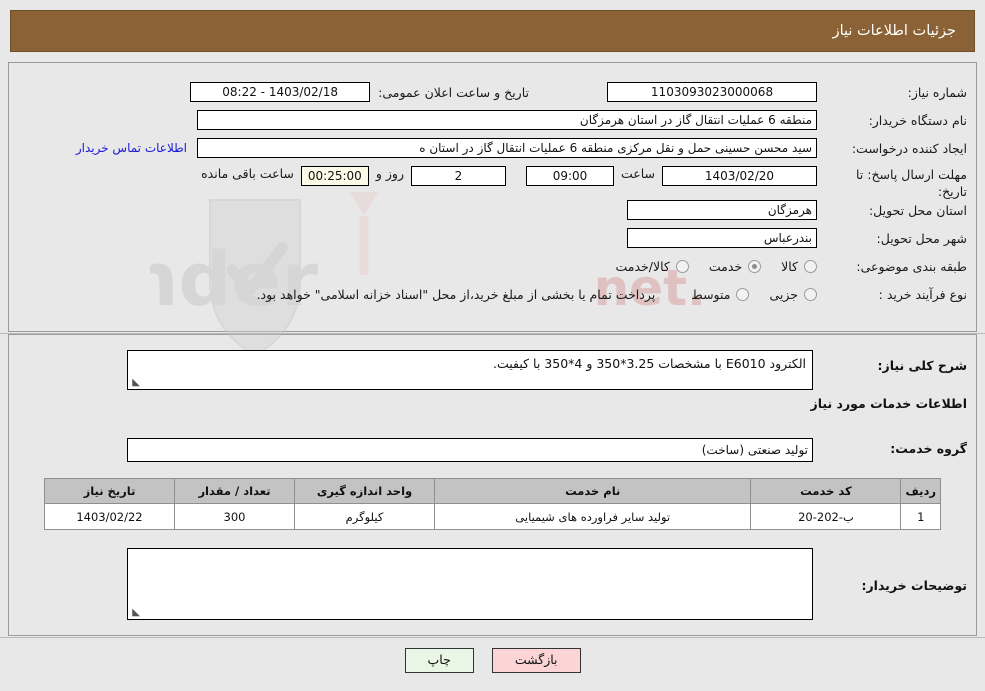 The width and height of the screenshot is (985, 691). I want to click on buyer-notes-label: توضیحات خریدار:, so click(914, 585).